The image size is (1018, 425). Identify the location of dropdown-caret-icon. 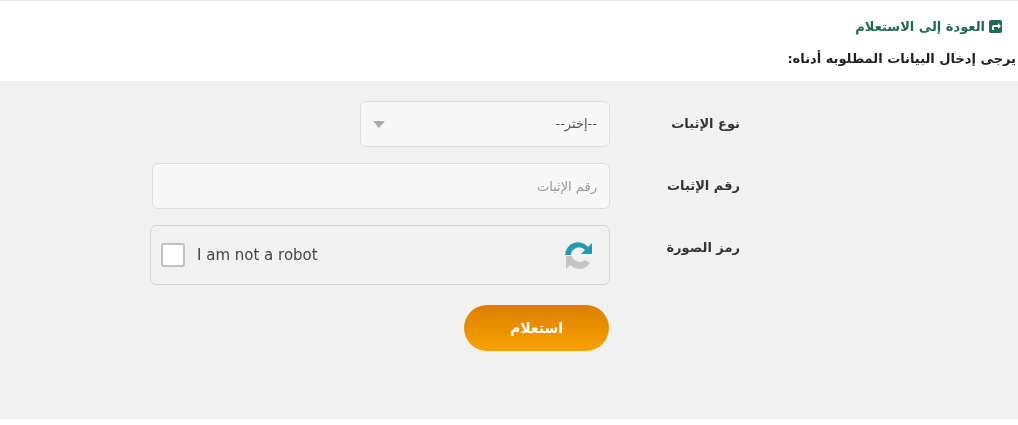
(379, 124).